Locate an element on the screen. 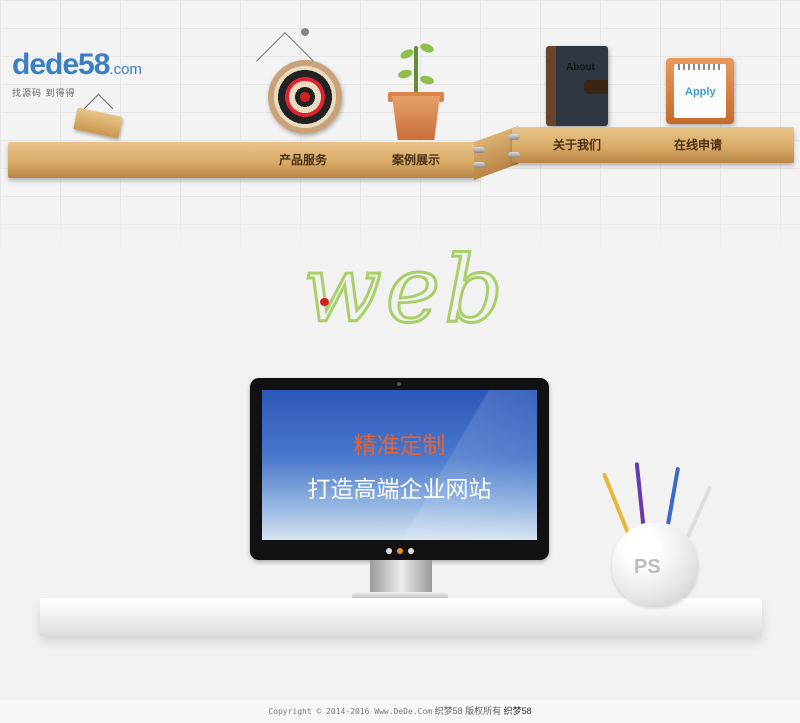  dartboard-icon is located at coordinates (299, 81).